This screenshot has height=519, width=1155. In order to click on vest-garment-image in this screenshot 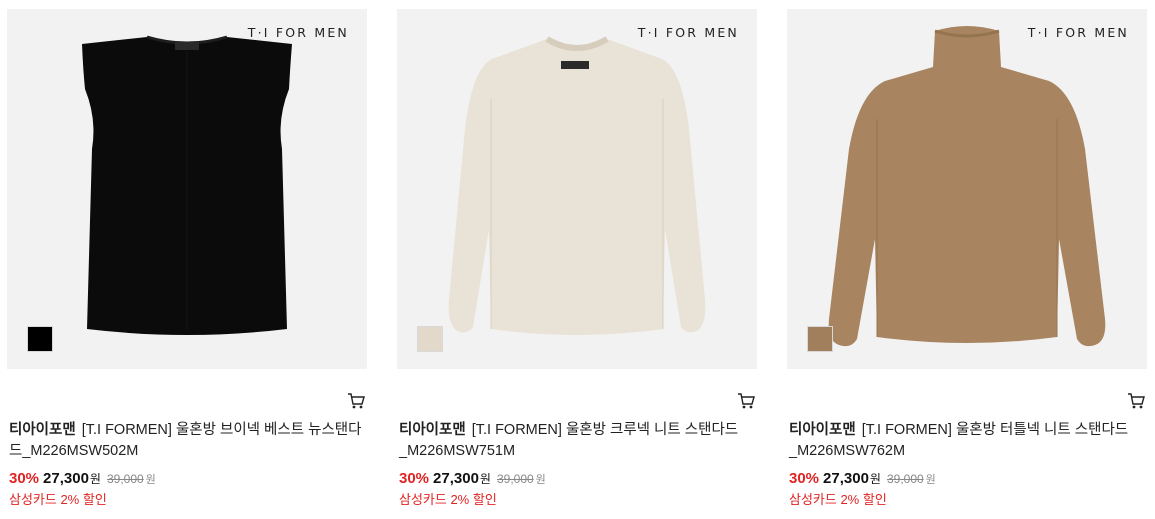, I will do `click(187, 185)`.